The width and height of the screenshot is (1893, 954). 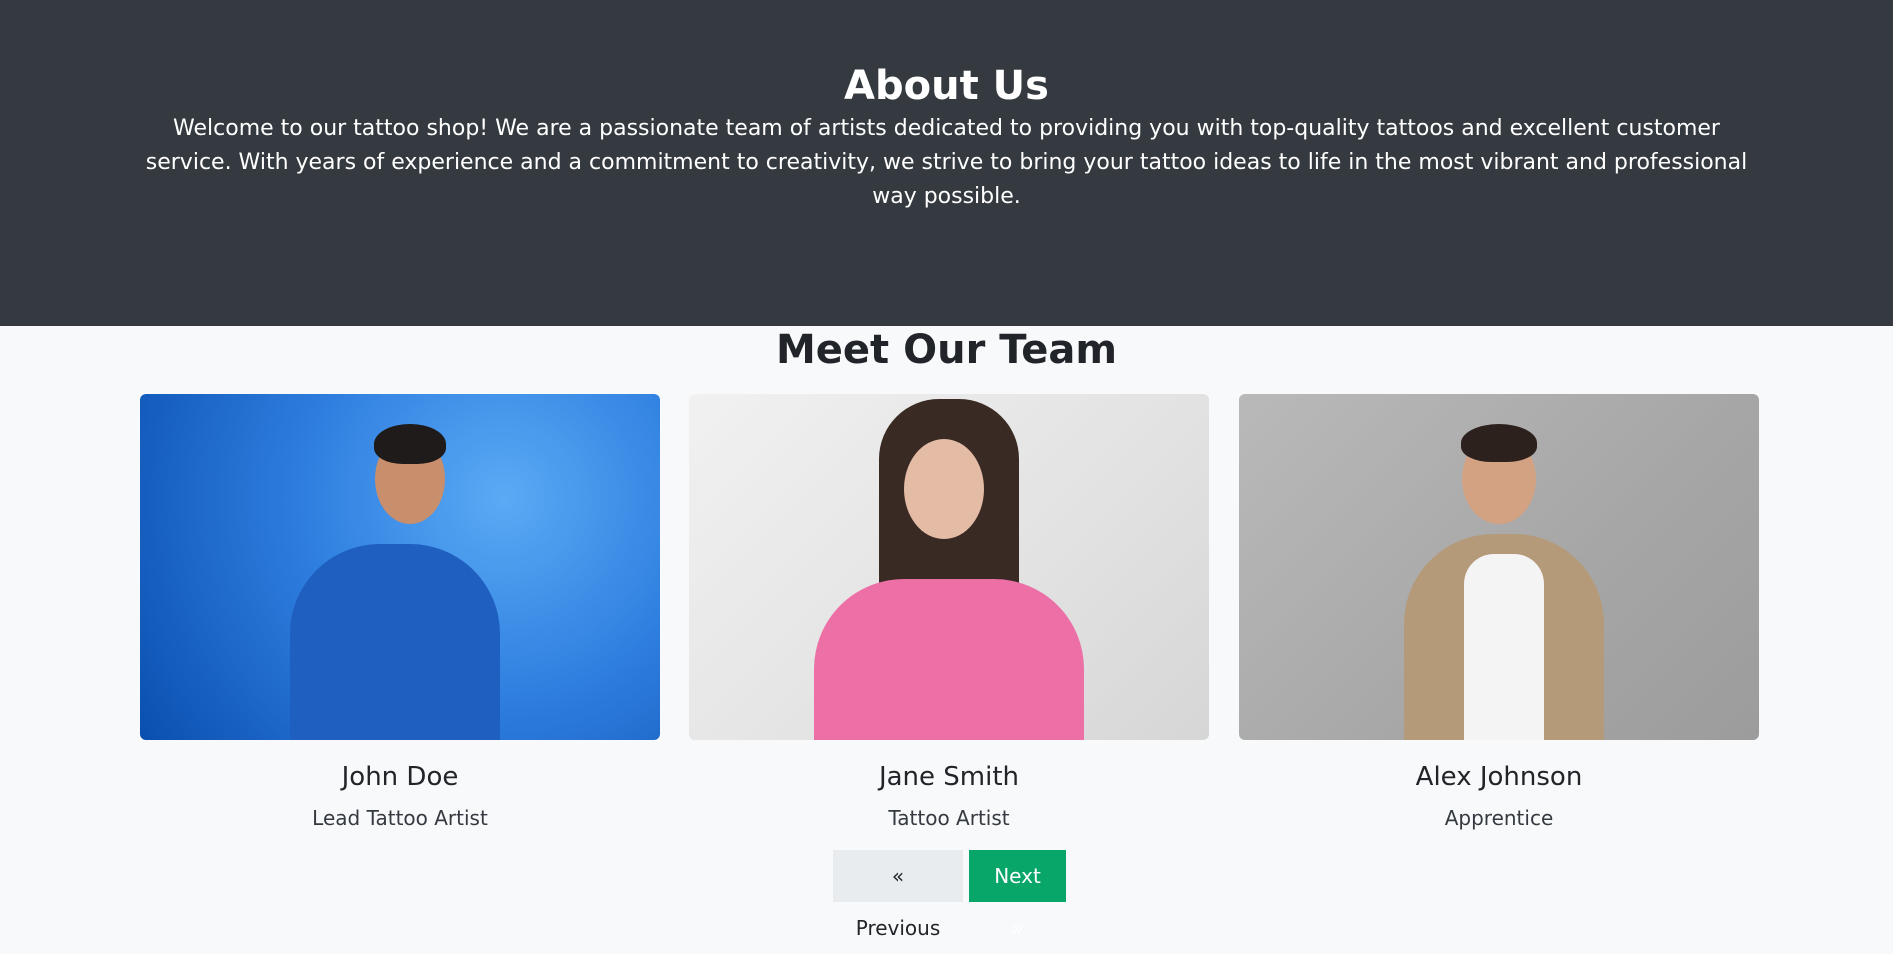 I want to click on team-card-alex: Alex Johnson Apprentice, so click(x=1499, y=613).